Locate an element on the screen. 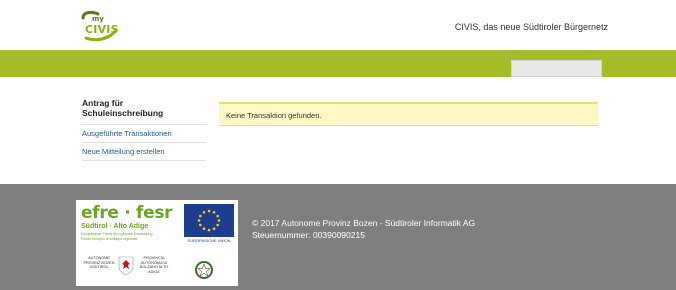  tax-number-text: Steuernummer: 00390090215 is located at coordinates (308, 235).